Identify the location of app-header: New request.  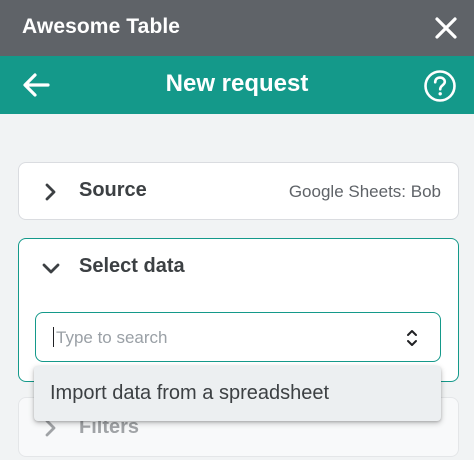
(237, 85).